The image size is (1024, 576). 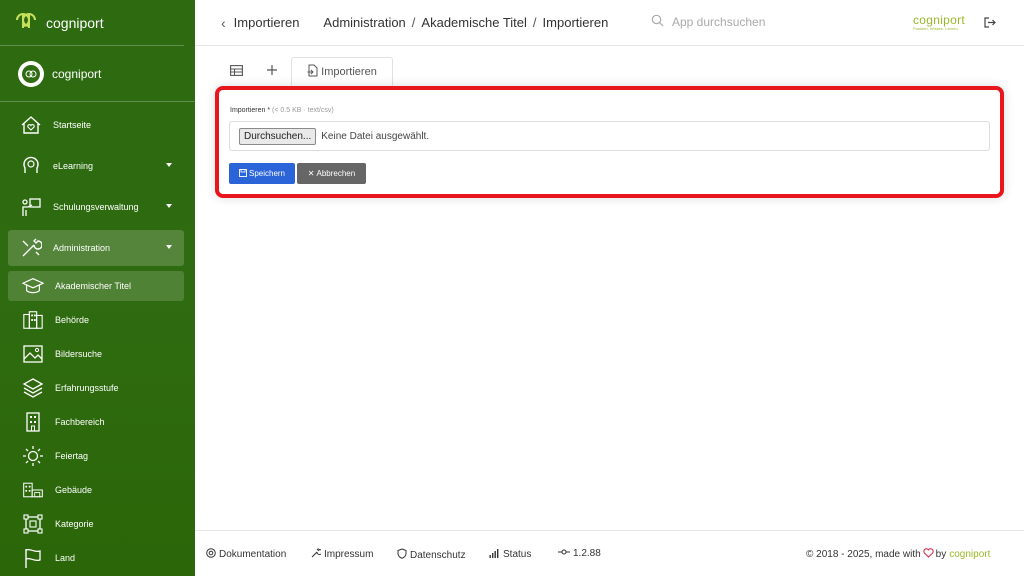 What do you see at coordinates (431, 555) in the screenshot?
I see `footer-link-datenschutz: Datenschutz` at bounding box center [431, 555].